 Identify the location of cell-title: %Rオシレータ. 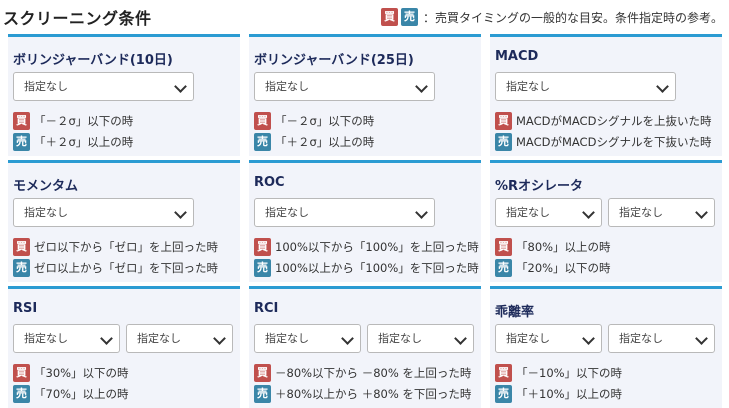
(539, 186).